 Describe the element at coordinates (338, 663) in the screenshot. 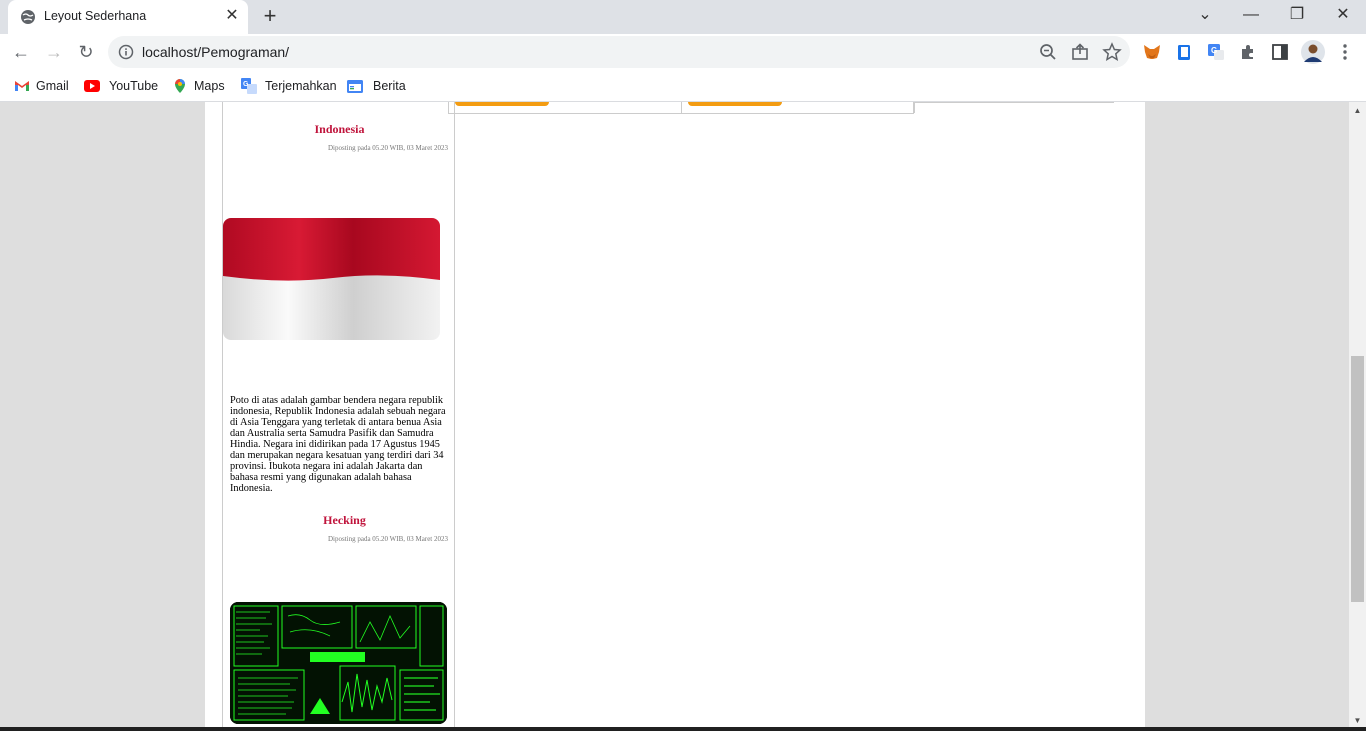

I see `hacking-image` at that location.